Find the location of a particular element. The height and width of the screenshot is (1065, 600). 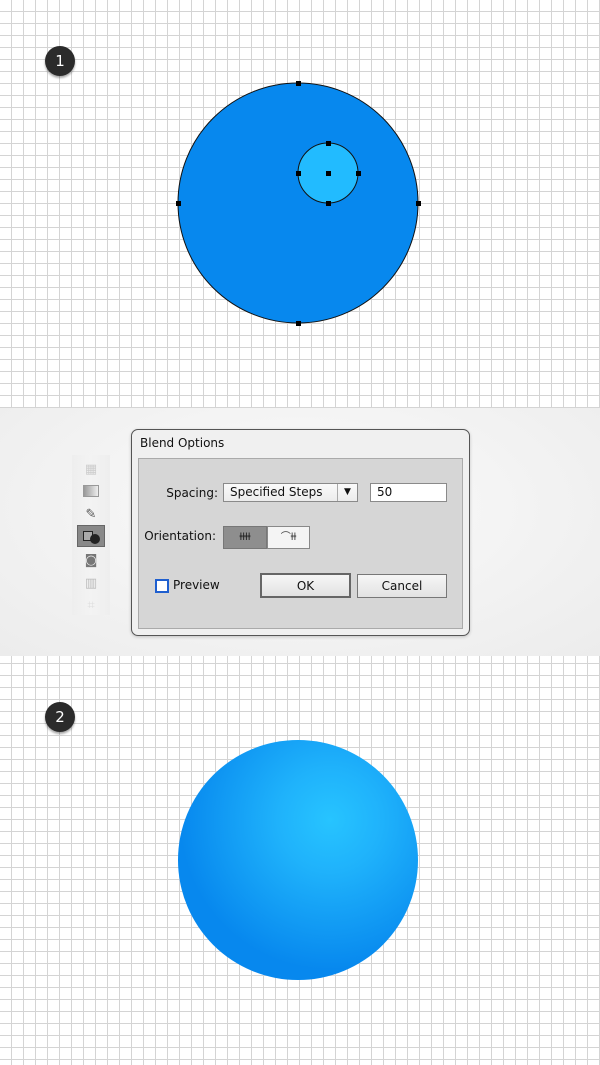

tools-panel: ▦ ✎ ◙ ▥ ⌗ is located at coordinates (91, 535).